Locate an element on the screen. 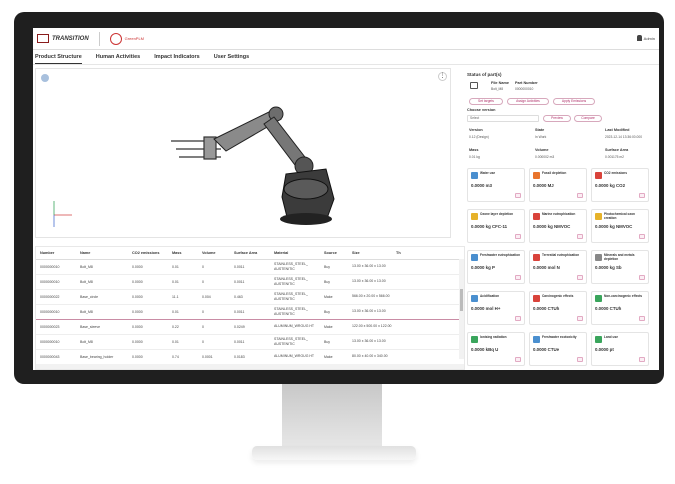 The image size is (675, 484). impact-card: Freshwater ecotoxicity 0.0000 CTUe is located at coordinates (558, 349).